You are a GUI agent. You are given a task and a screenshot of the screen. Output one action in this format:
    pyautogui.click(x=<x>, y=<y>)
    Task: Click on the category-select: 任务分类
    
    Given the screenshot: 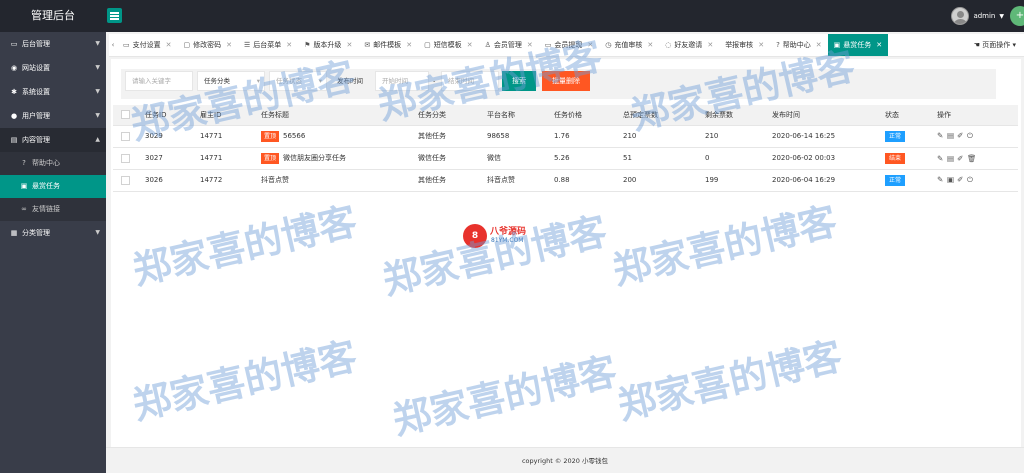 What is the action you would take?
    pyautogui.click(x=231, y=81)
    